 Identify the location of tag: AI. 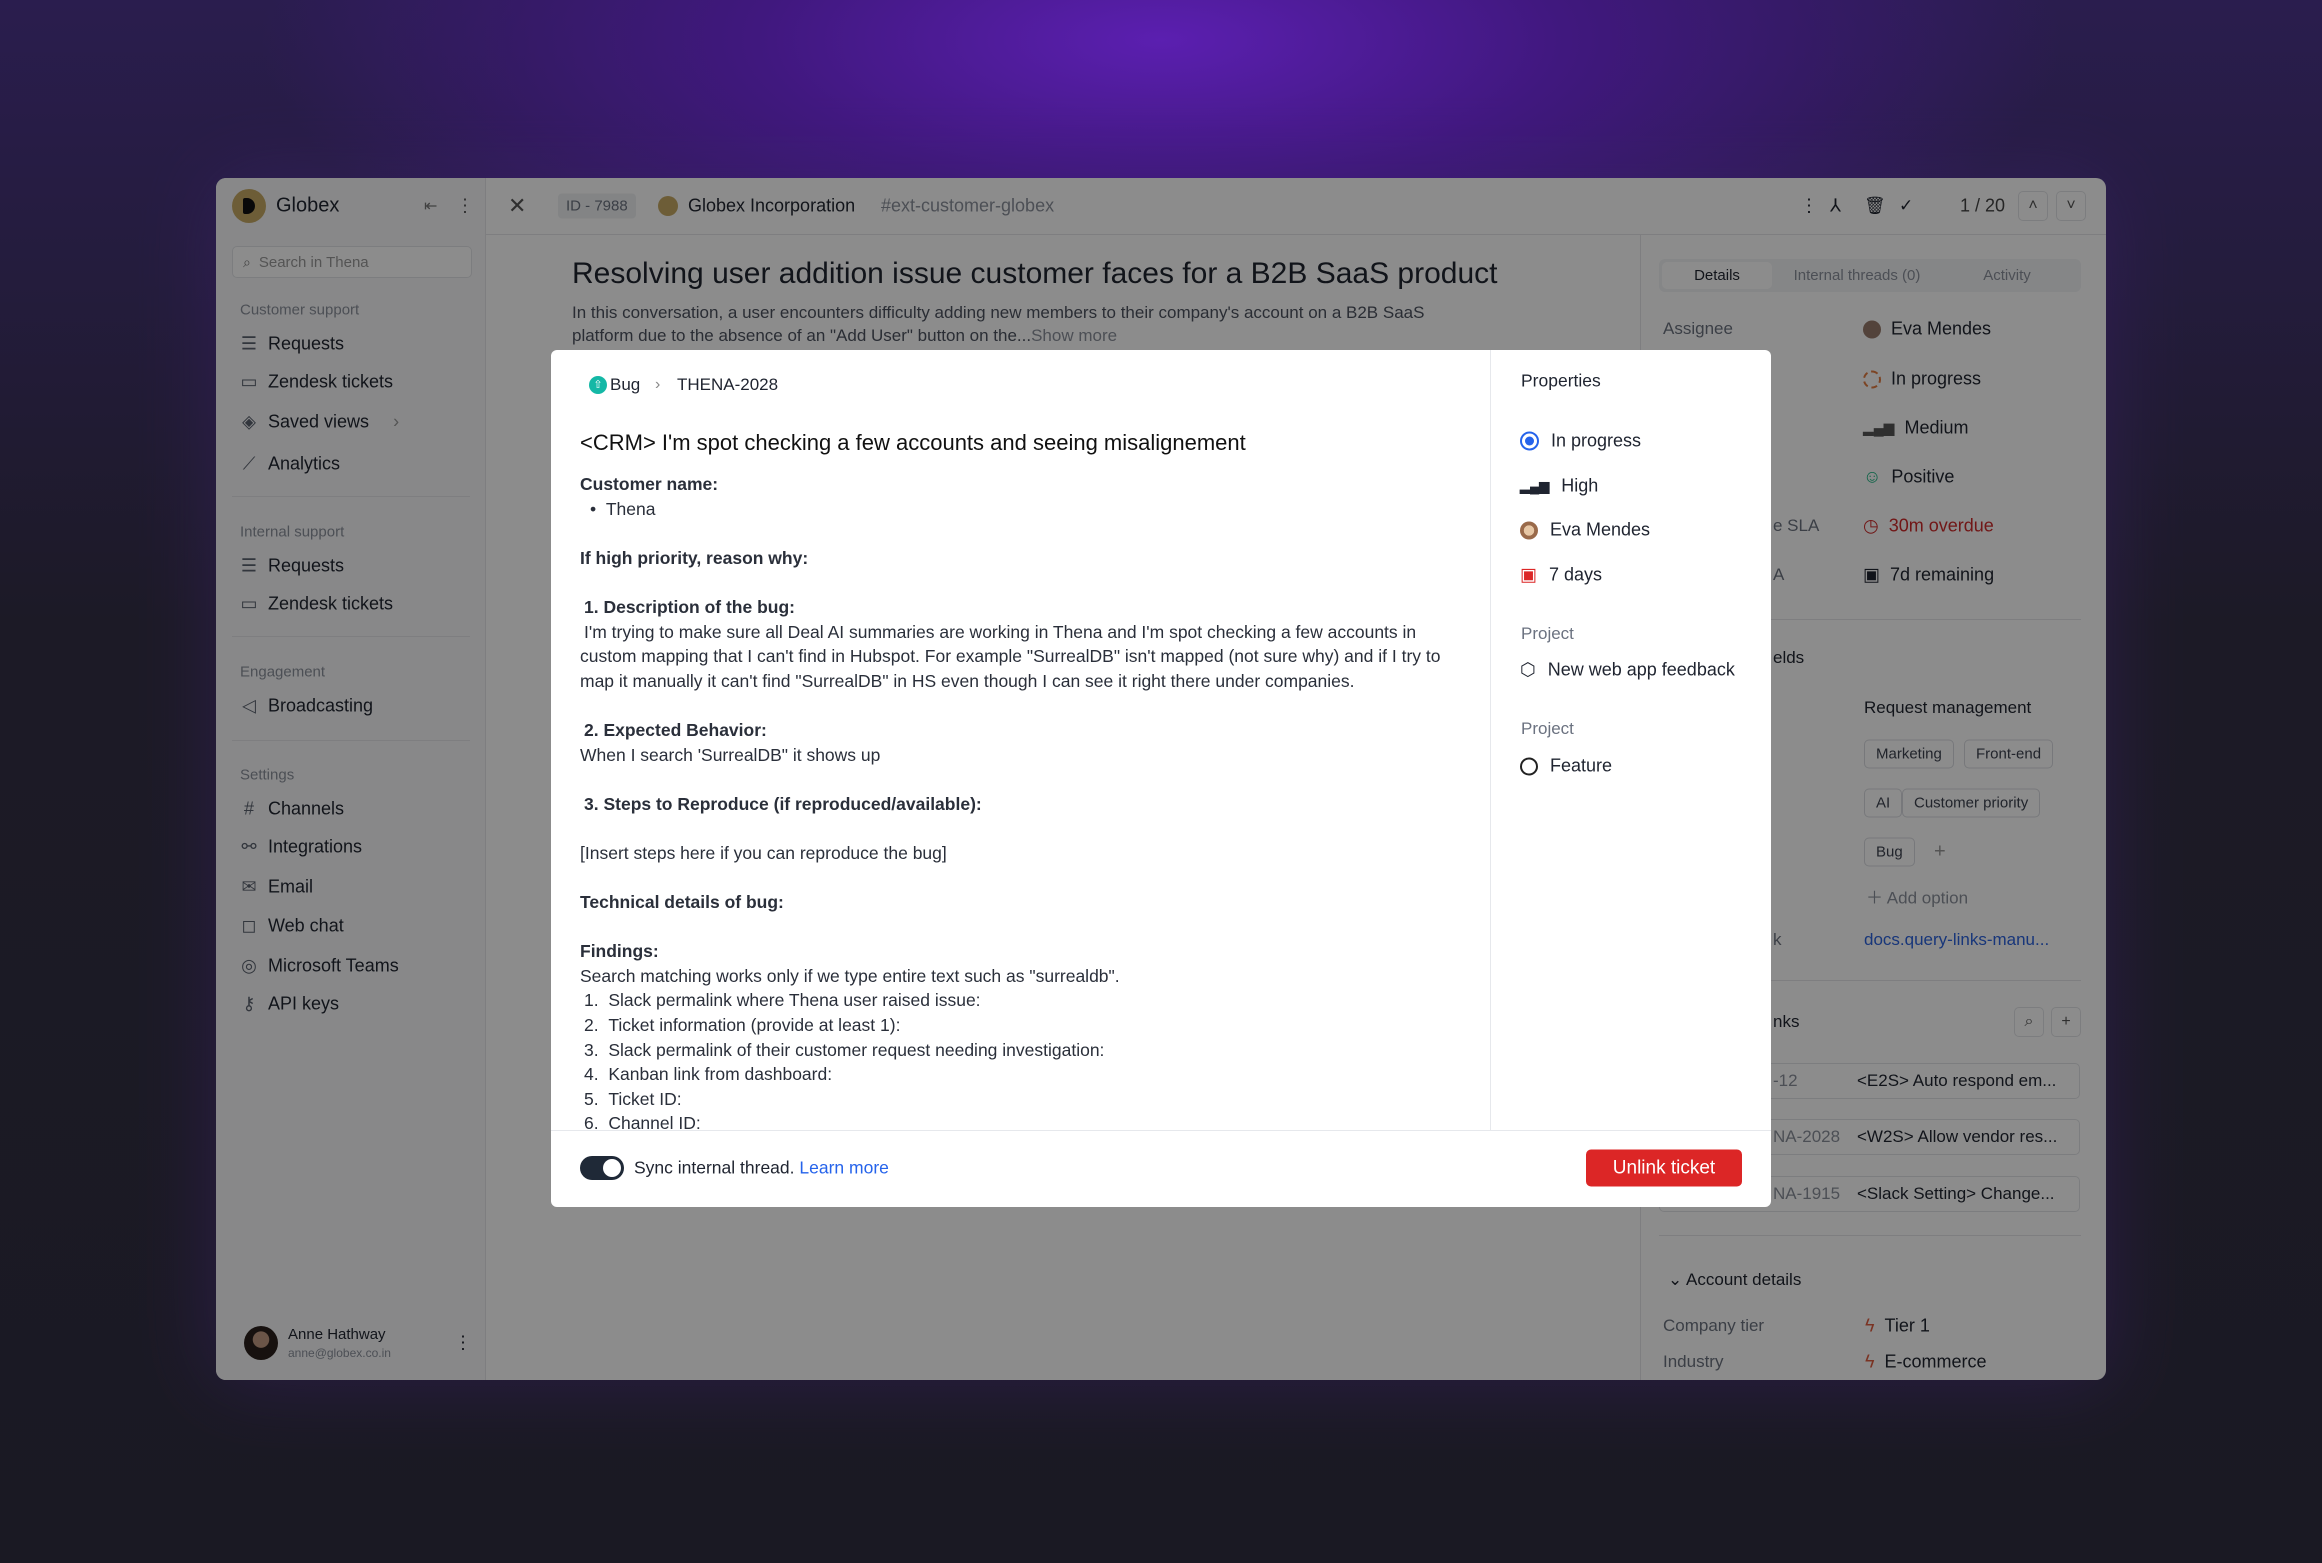
(1883, 803).